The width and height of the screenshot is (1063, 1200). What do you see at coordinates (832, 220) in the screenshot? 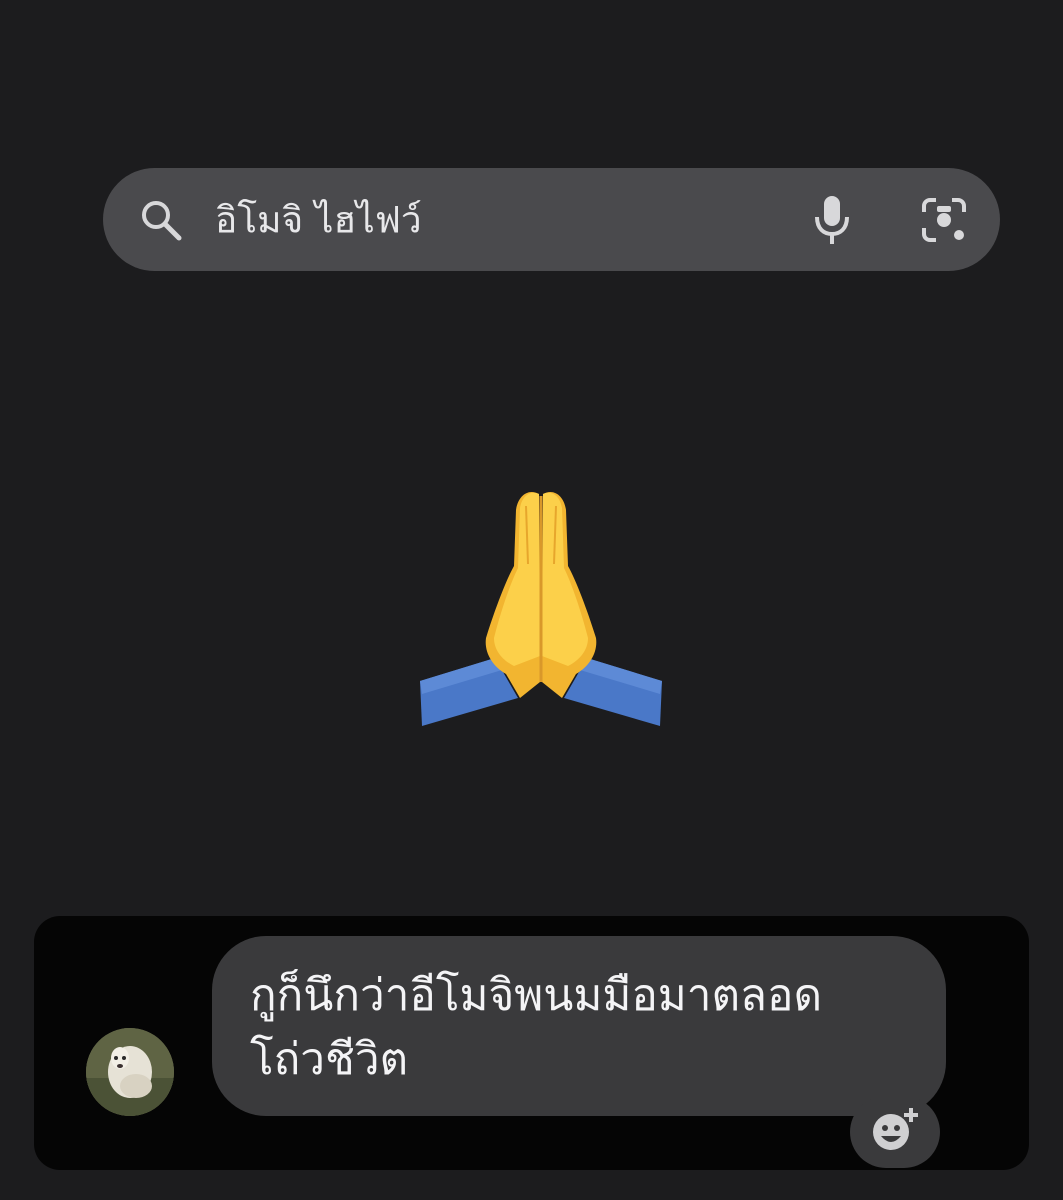
I see `microphone-icon` at bounding box center [832, 220].